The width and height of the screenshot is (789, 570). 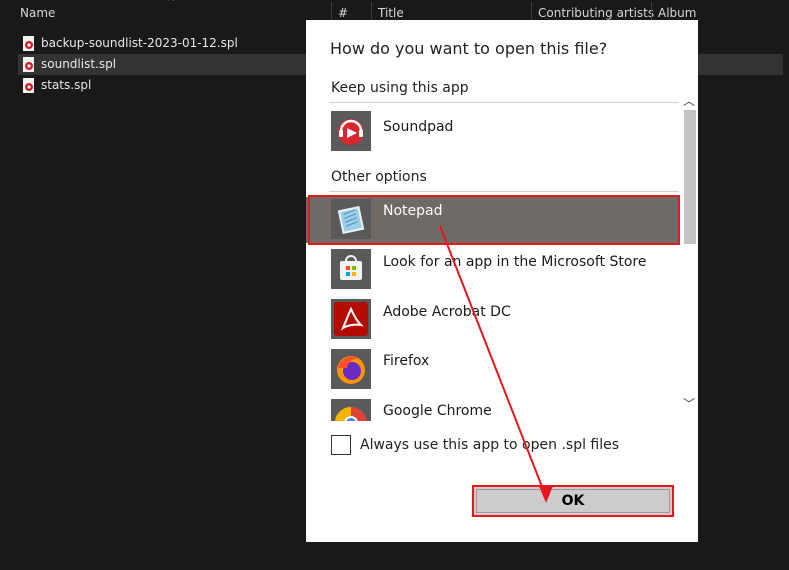 I want to click on sort-caret-icon: ^, so click(x=171, y=4).